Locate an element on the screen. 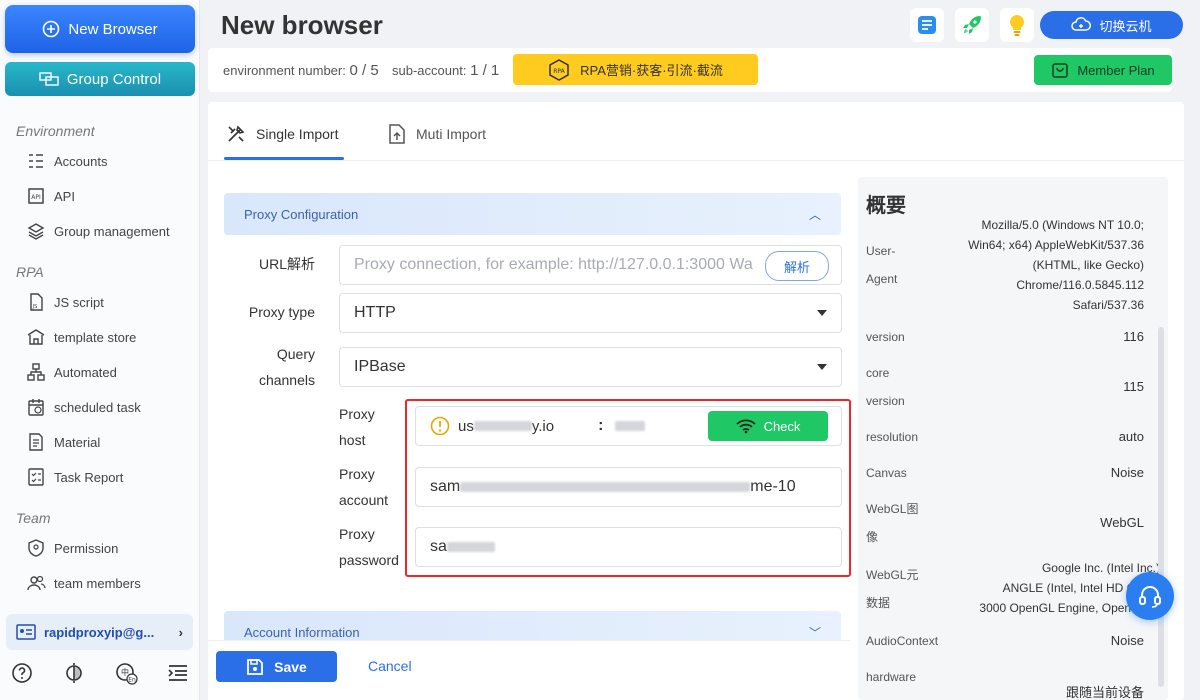 This screenshot has width=1200, height=700. chevron-right-icon: › is located at coordinates (180, 632).